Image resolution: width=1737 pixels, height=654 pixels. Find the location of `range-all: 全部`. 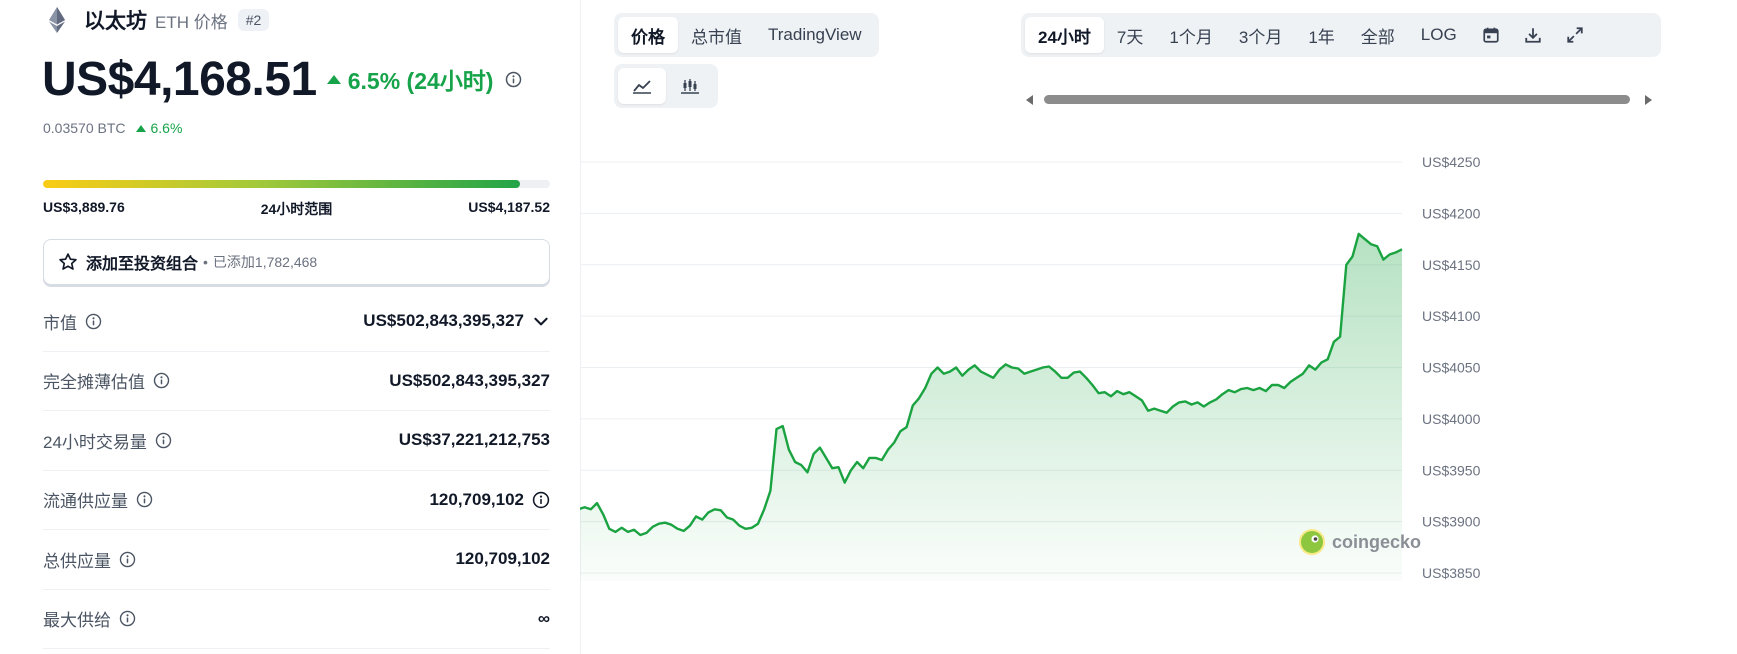

range-all: 全部 is located at coordinates (1378, 35).